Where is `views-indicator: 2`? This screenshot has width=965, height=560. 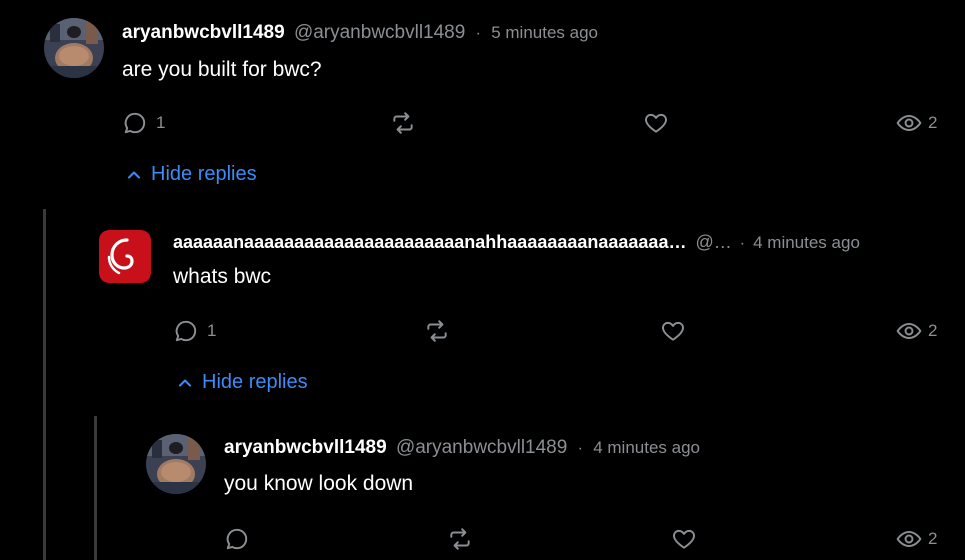 views-indicator: 2 is located at coordinates (916, 539).